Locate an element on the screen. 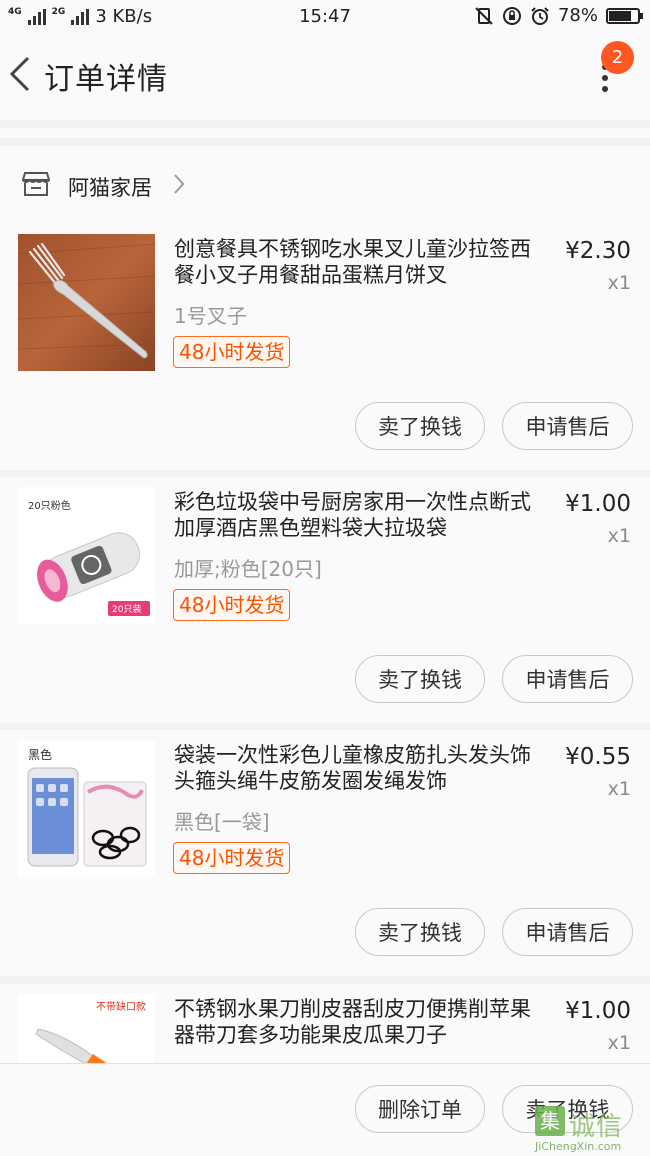  delete-order-button: 删除订单 is located at coordinates (420, 1109).